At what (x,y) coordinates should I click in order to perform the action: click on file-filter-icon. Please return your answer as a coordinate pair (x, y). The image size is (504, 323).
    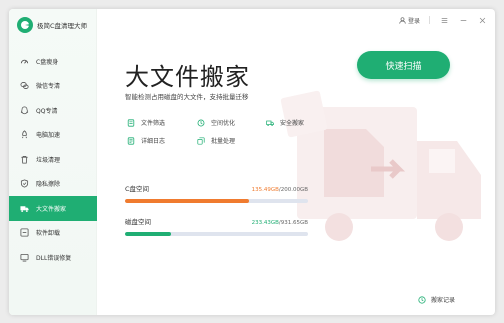
    Looking at the image, I should click on (131, 122).